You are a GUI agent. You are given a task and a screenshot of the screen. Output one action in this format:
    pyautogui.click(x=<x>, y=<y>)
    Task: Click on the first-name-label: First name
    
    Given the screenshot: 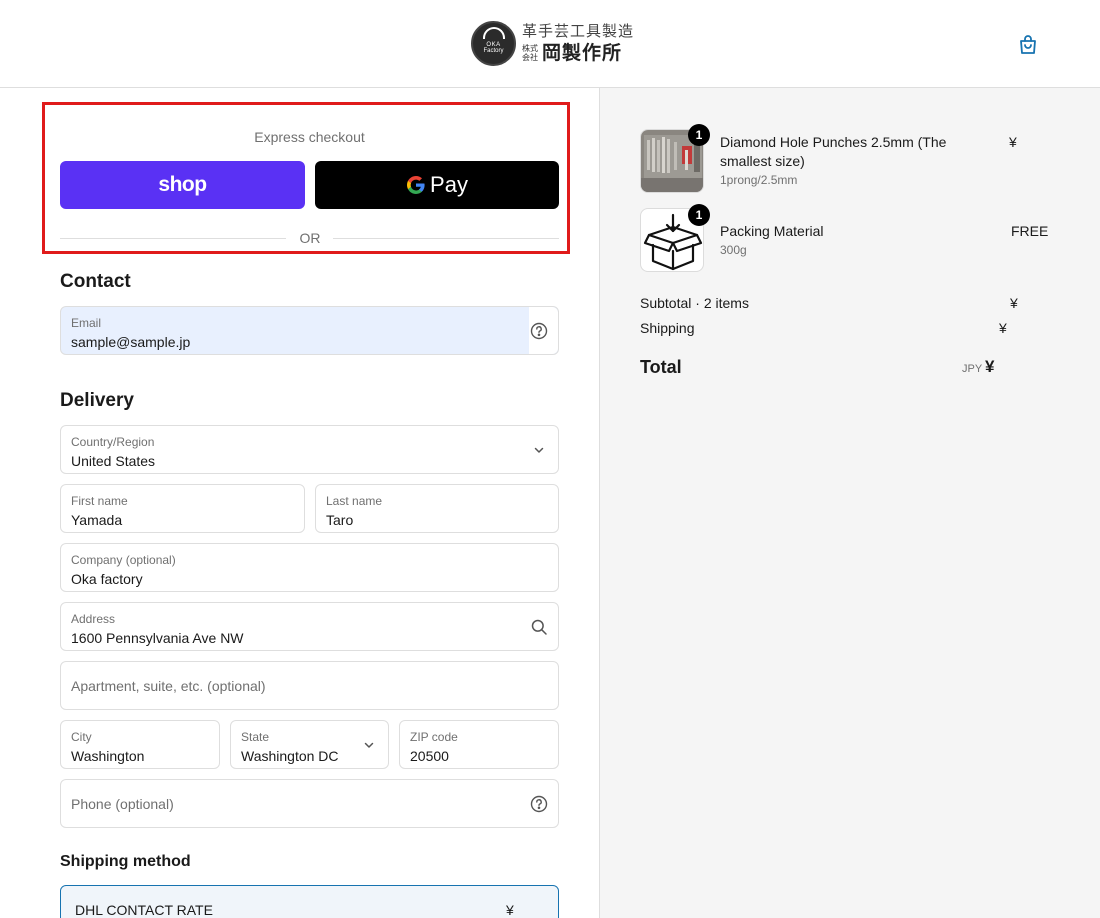 What is the action you would take?
    pyautogui.click(x=99, y=501)
    